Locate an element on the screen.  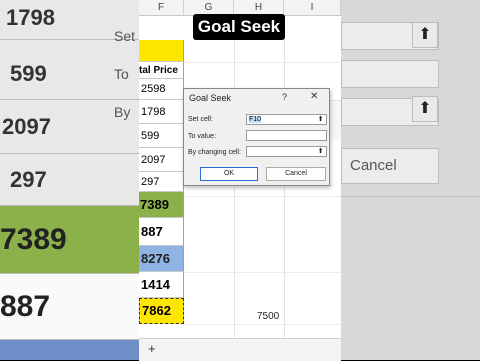
bg-value: 7389 is located at coordinates (69, 240).